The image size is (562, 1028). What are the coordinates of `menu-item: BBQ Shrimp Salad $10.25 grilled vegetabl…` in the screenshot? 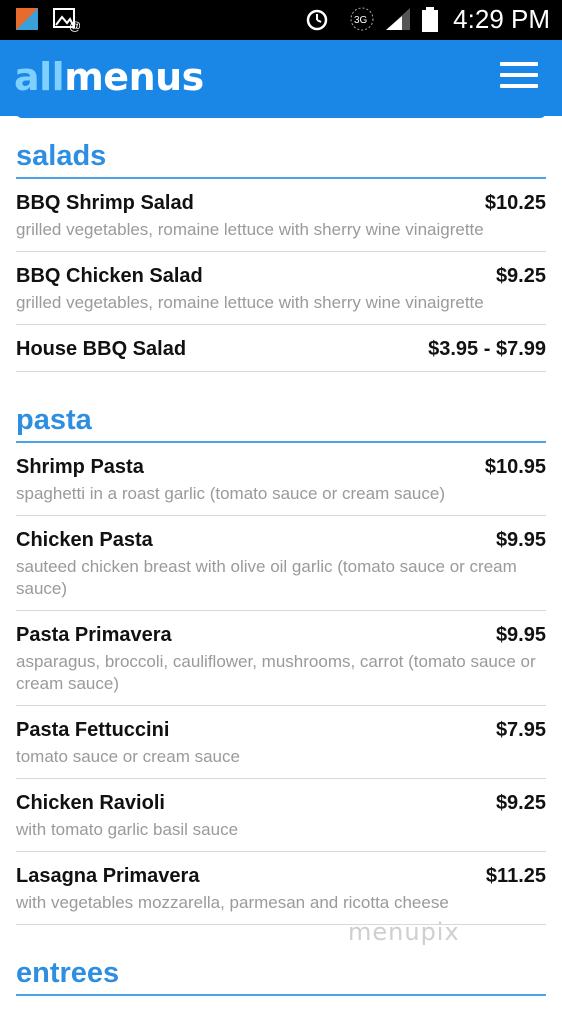 It's located at (281, 215).